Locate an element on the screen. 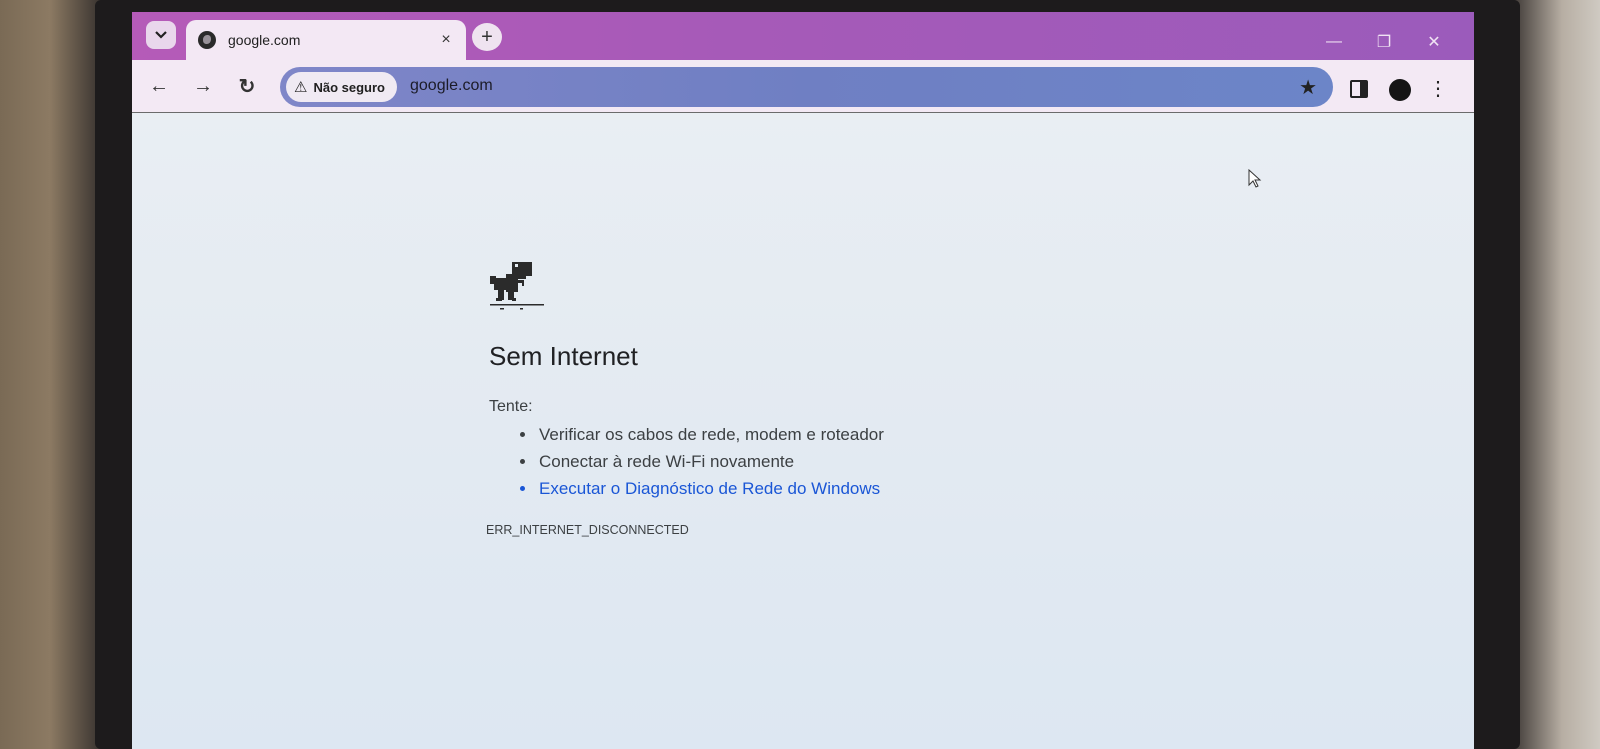 This screenshot has width=1600, height=749. side-panel-icon is located at coordinates (1359, 89).